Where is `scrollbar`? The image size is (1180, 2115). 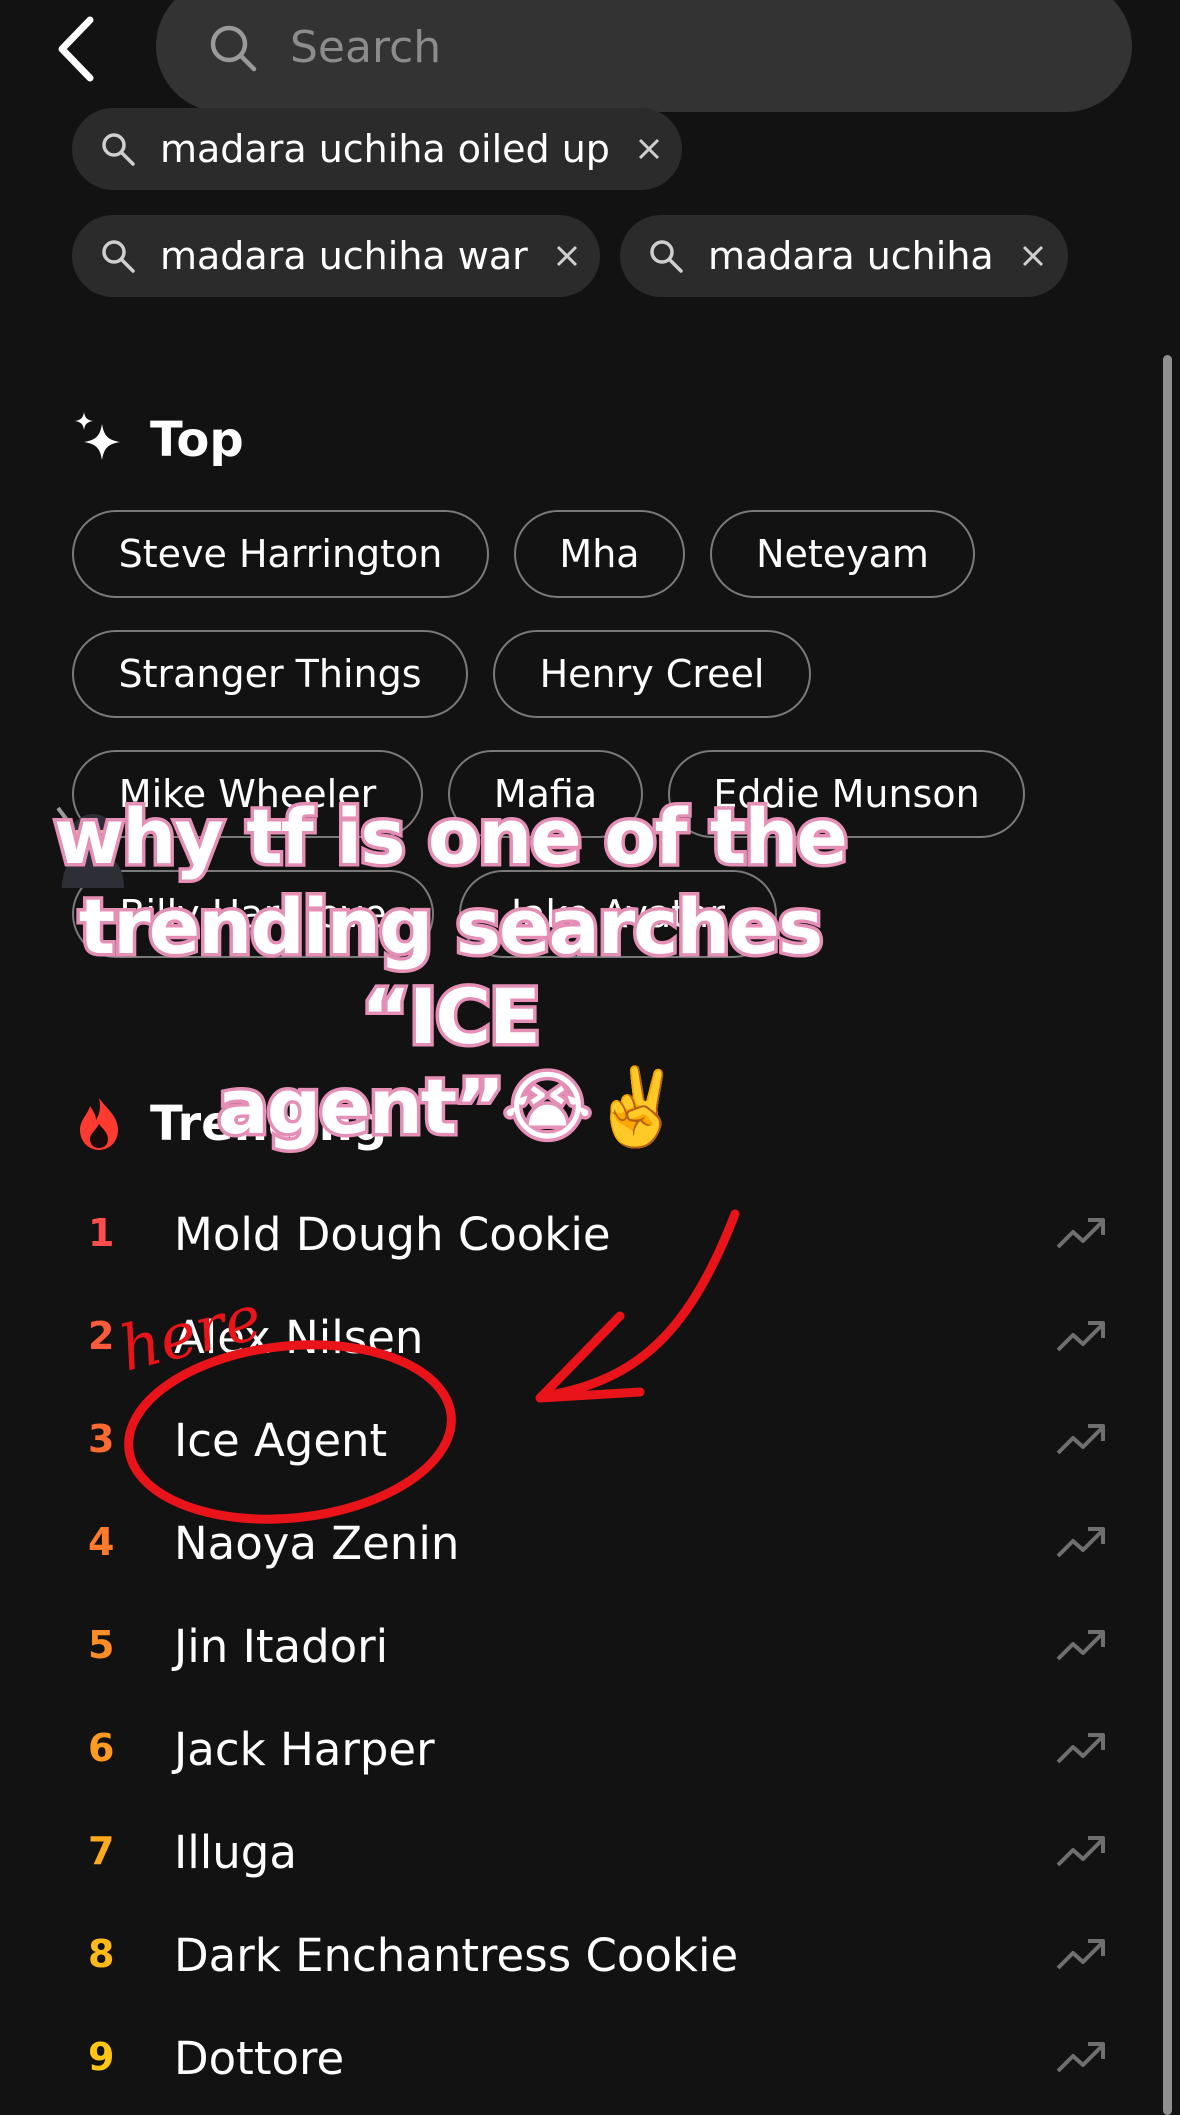 scrollbar is located at coordinates (1167, 1235).